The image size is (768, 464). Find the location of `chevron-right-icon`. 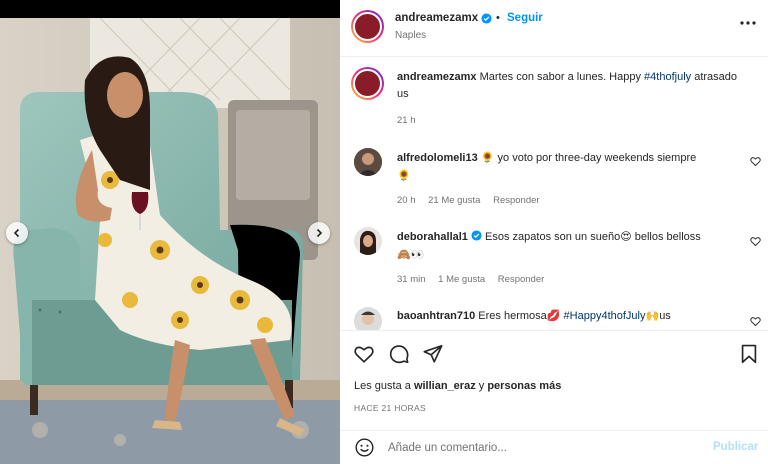

chevron-right-icon is located at coordinates (319, 233).